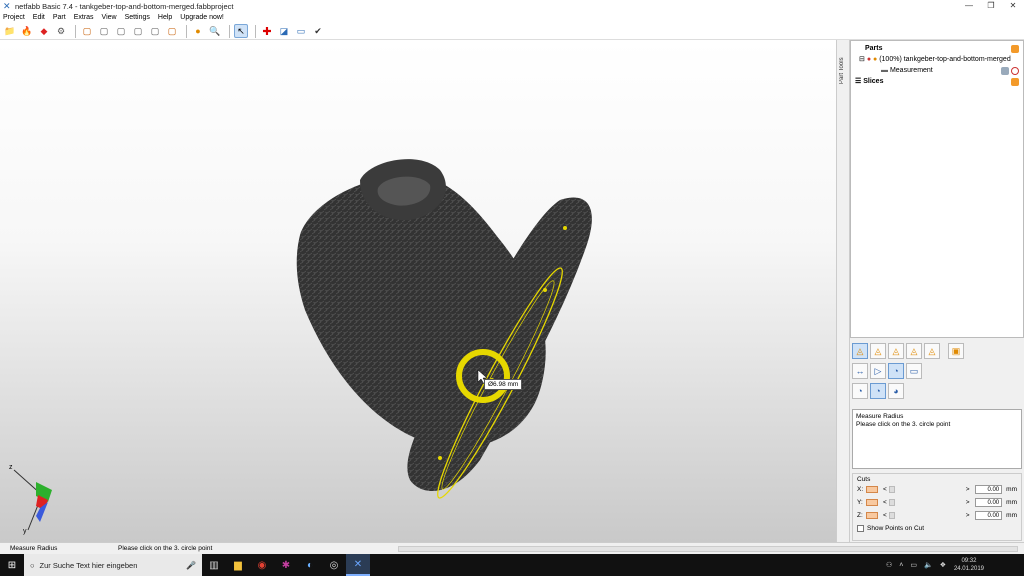 This screenshot has height=576, width=1024. I want to click on tree-slices: Slices, so click(873, 81).